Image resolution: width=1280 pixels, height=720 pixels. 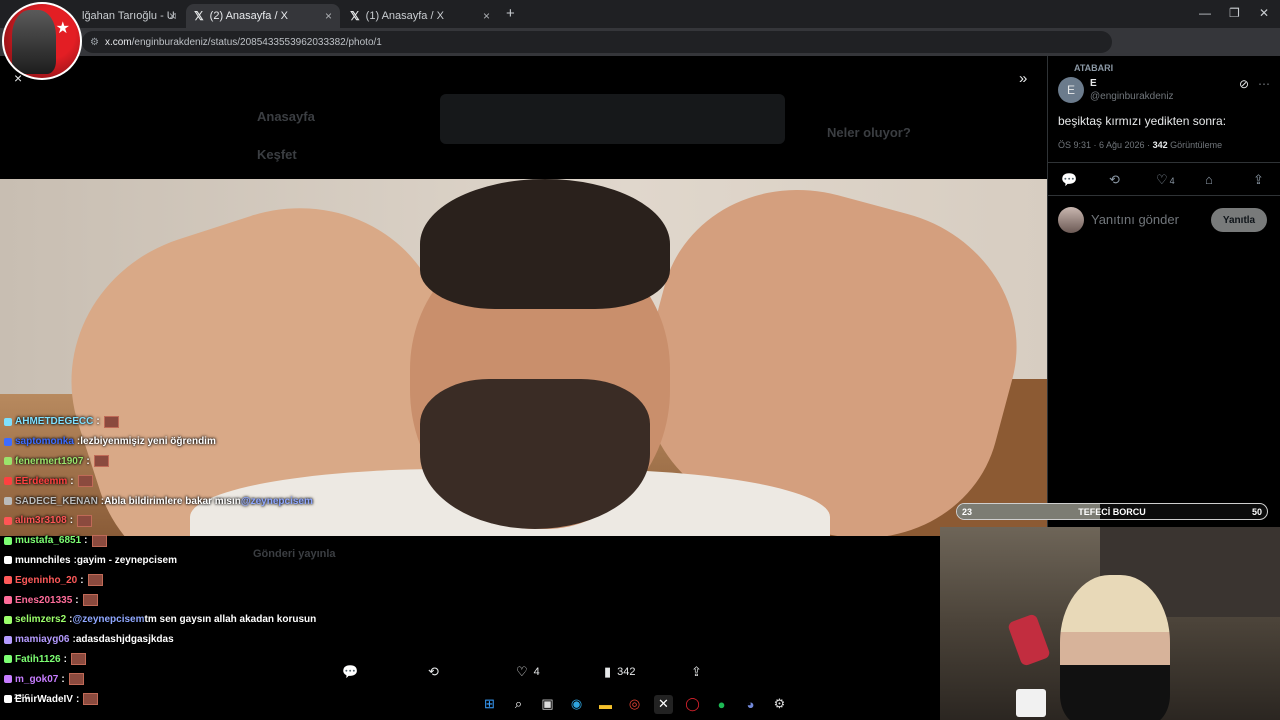 What do you see at coordinates (750, 704) in the screenshot?
I see `discord-icon: ◕` at bounding box center [750, 704].